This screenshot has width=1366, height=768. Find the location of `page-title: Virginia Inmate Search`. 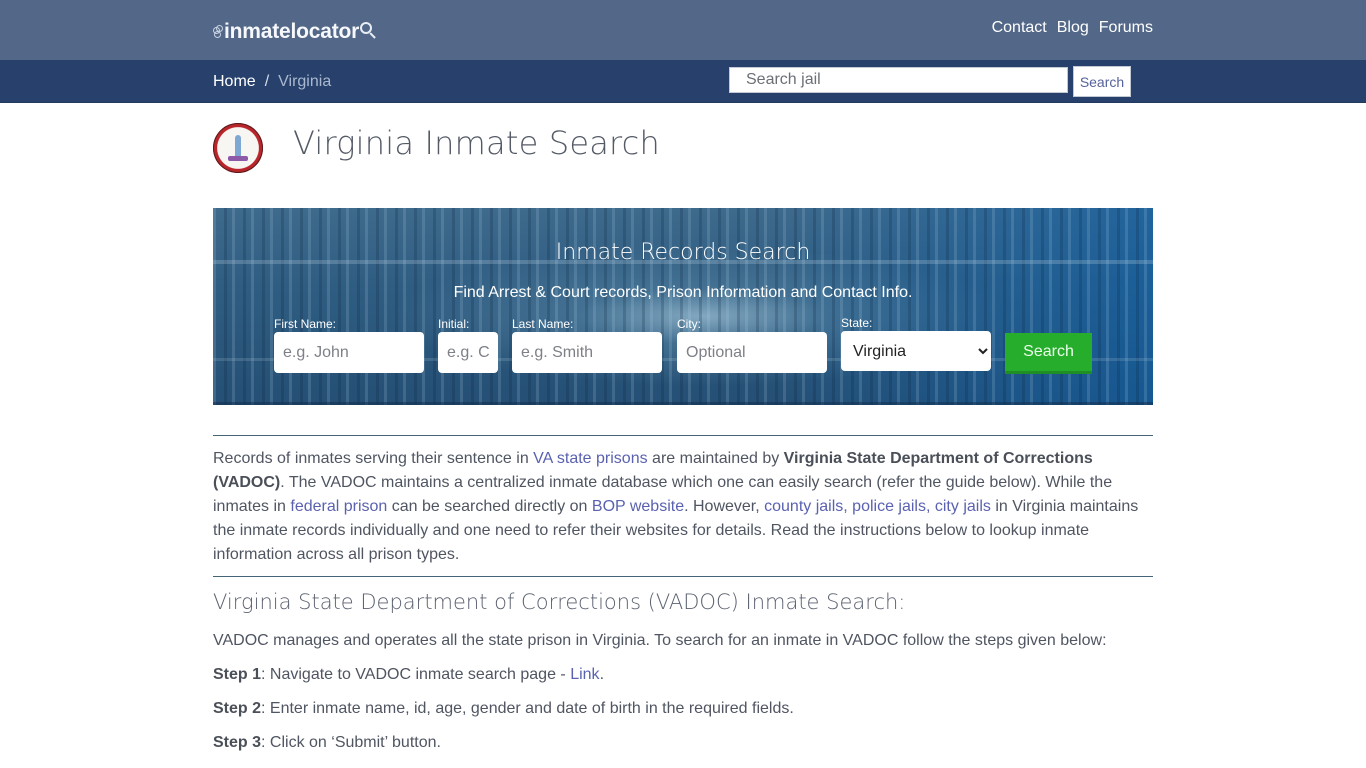

page-title: Virginia Inmate Search is located at coordinates (476, 143).